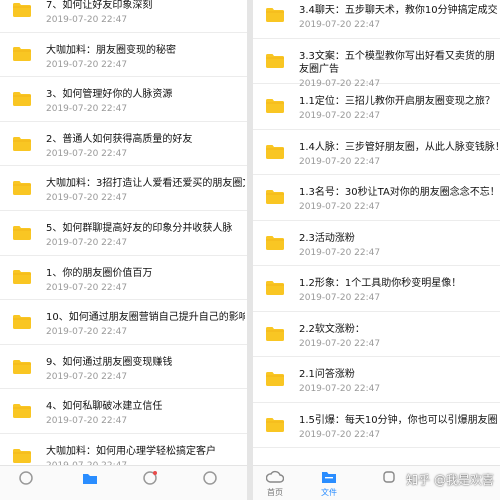 The height and width of the screenshot is (500, 500). Describe the element at coordinates (329, 477) in the screenshot. I see `files-folder-icon` at that location.